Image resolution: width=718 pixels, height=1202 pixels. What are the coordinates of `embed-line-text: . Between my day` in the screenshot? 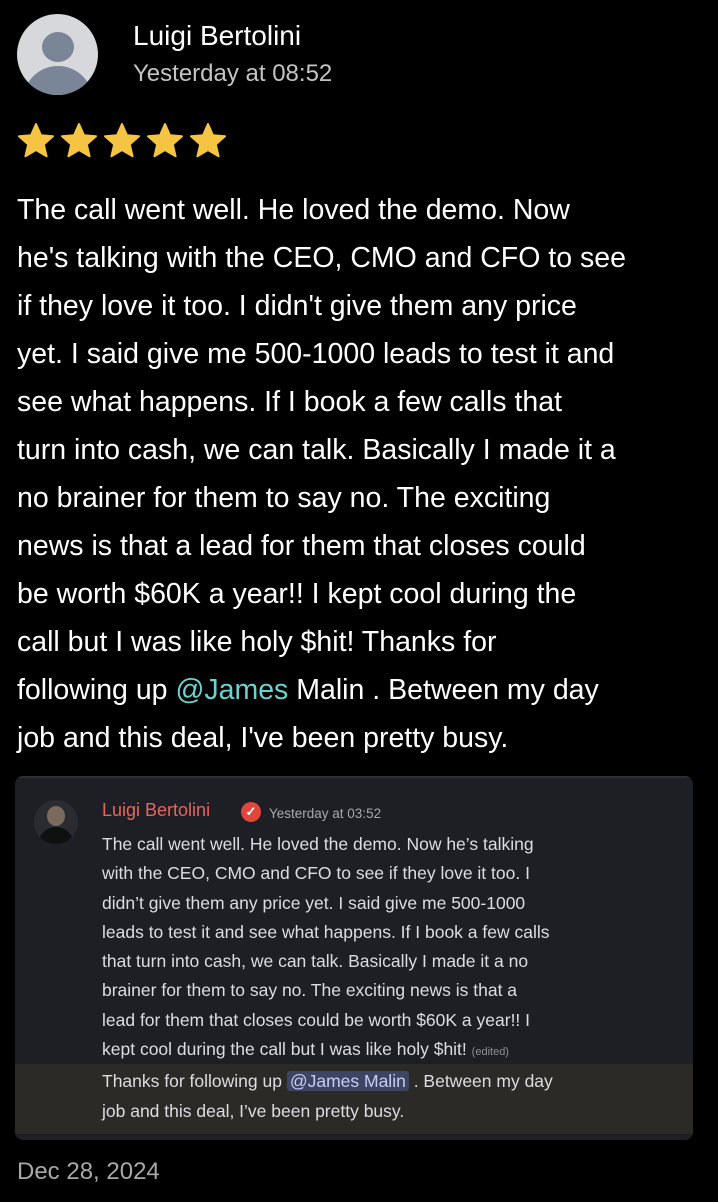 It's located at (480, 1081).